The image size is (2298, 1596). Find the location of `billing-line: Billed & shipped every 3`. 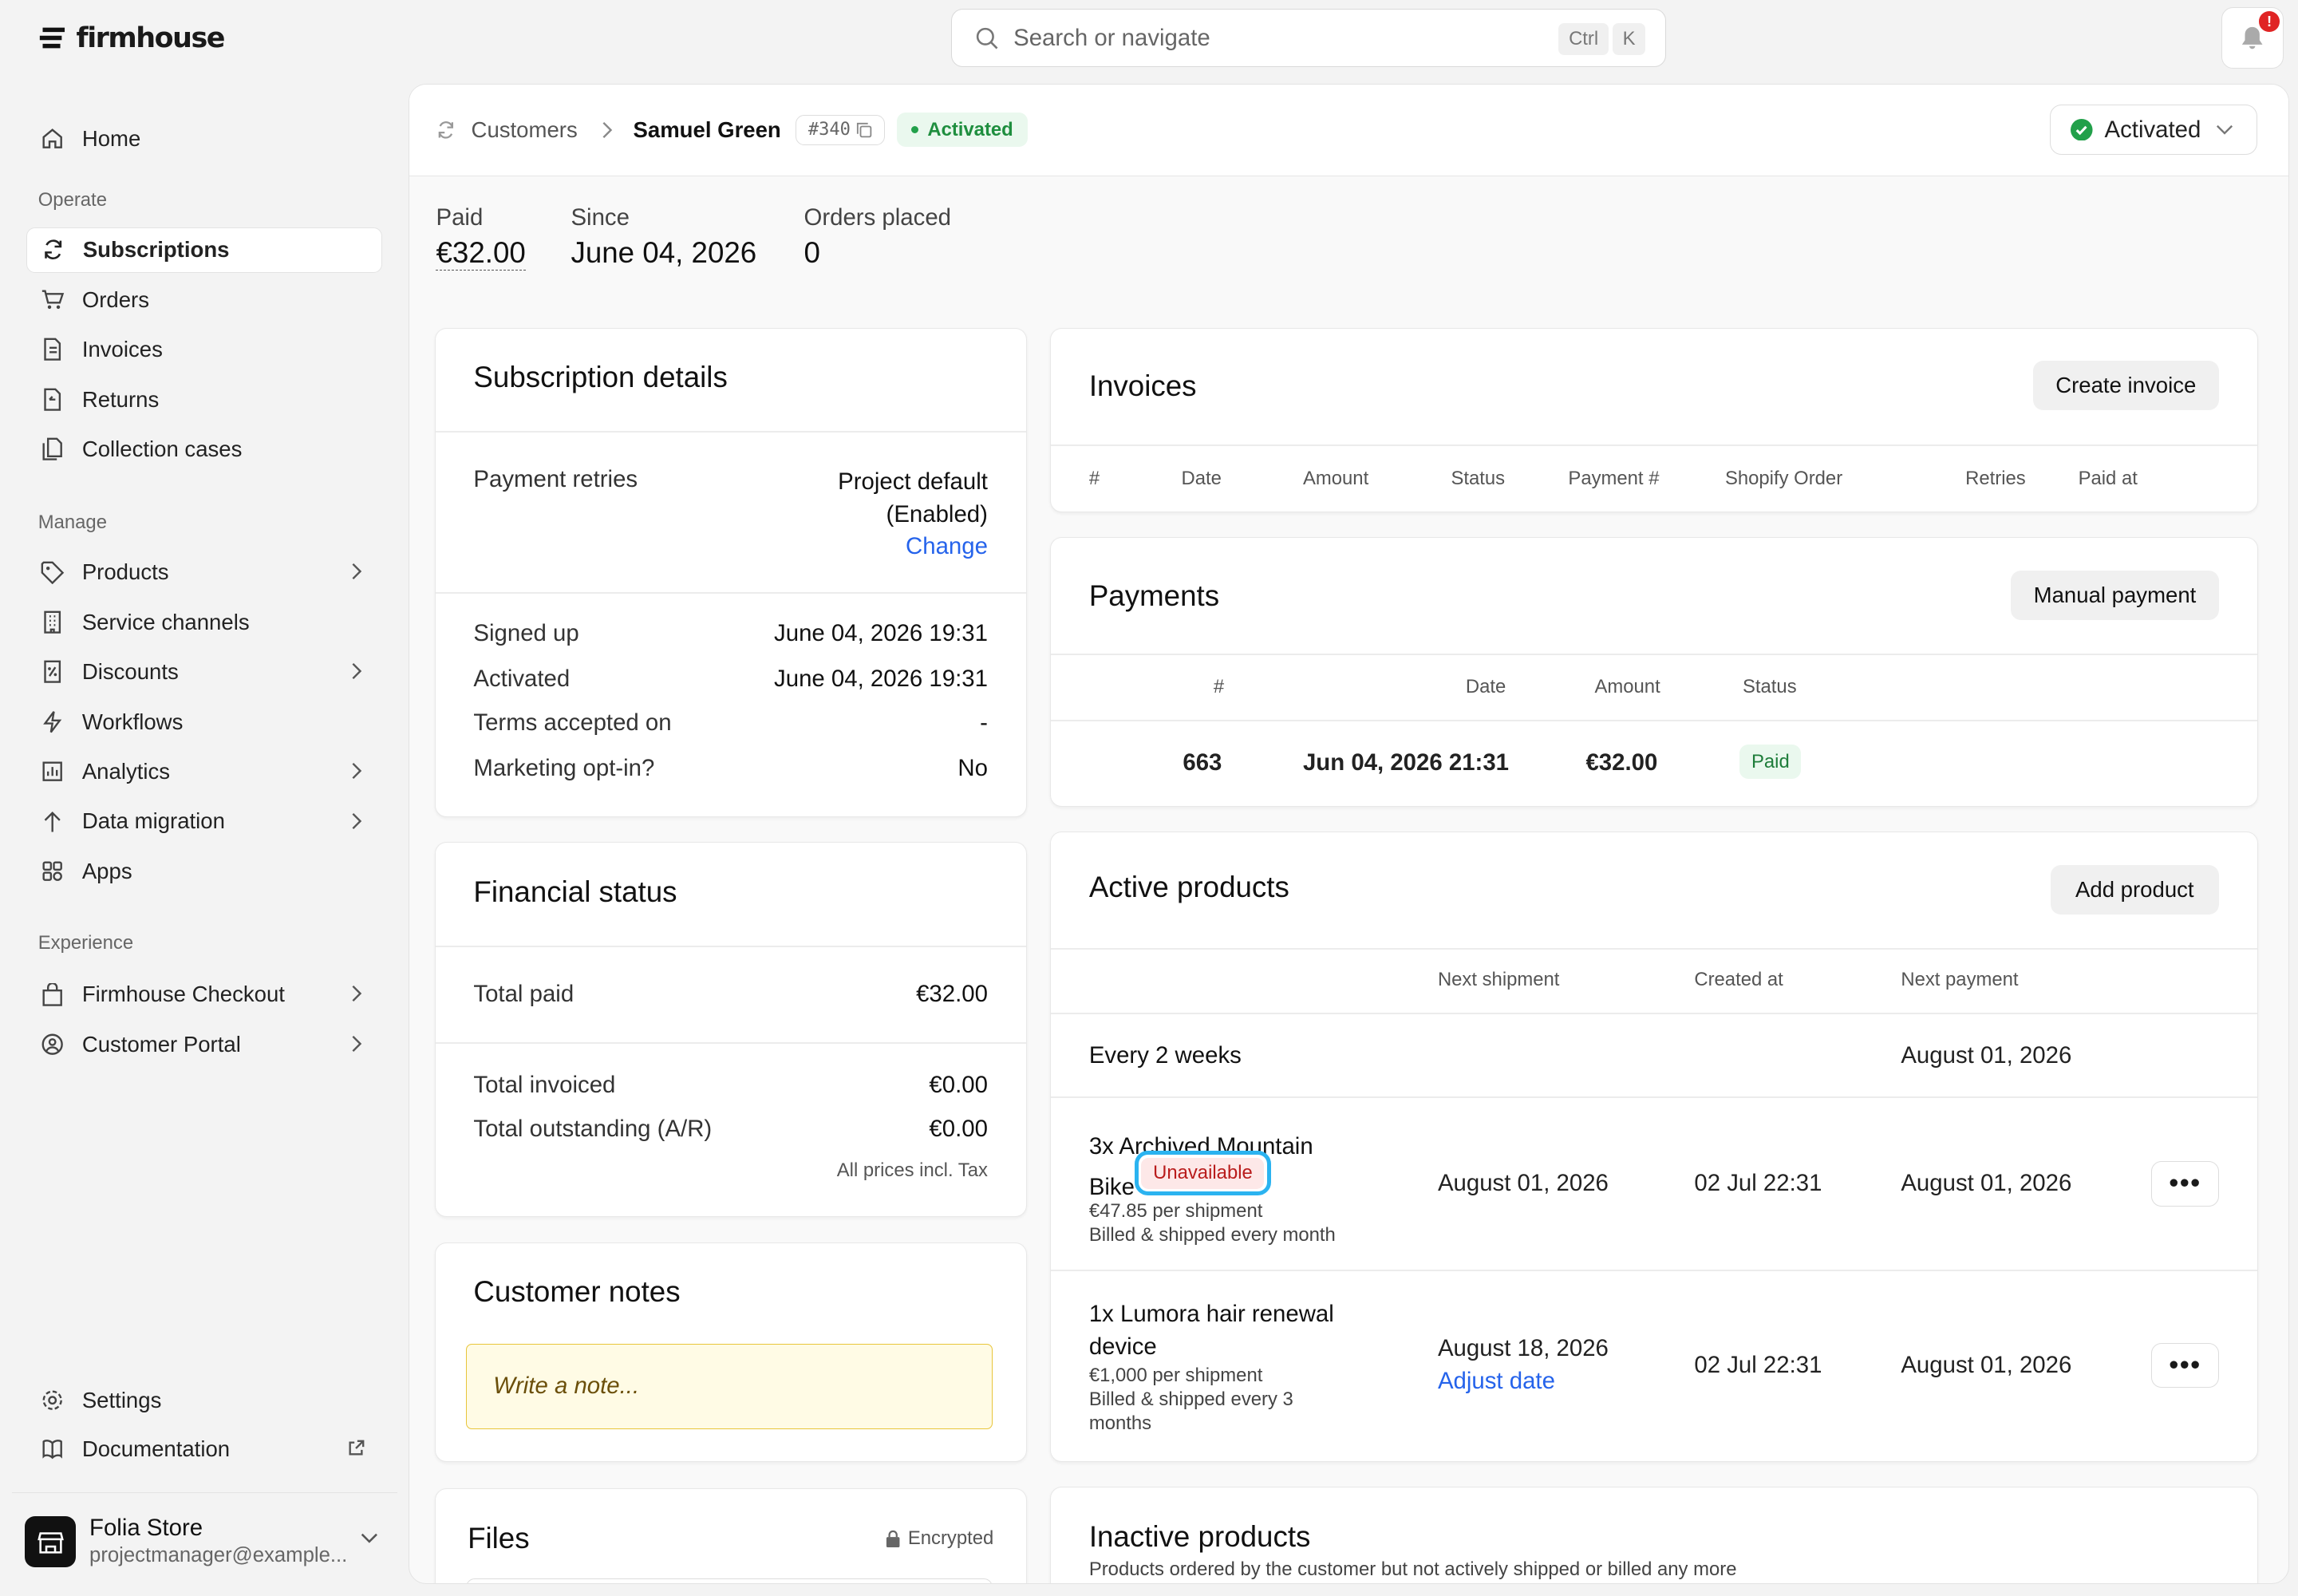

billing-line: Billed & shipped every 3 is located at coordinates (1190, 1400).